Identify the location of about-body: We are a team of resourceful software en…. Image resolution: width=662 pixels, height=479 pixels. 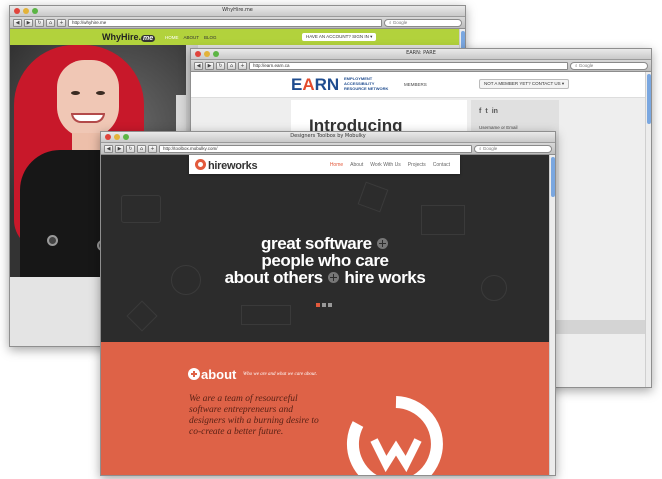
(254, 415).